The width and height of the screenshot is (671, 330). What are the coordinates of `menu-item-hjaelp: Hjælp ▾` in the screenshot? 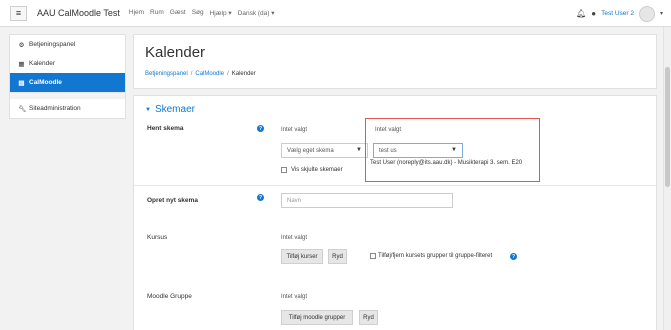 It's located at (221, 13).